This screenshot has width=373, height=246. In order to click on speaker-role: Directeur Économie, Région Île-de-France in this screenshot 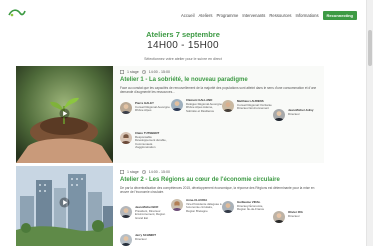, I will do `click(251, 207)`.